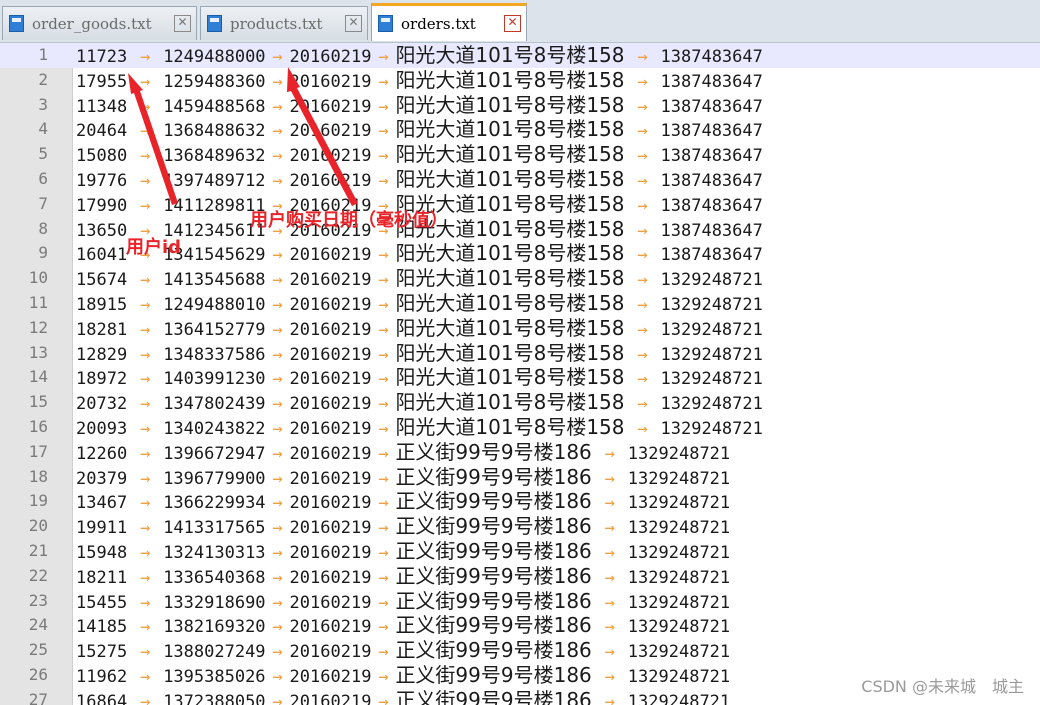 The image size is (1040, 705). Describe the element at coordinates (214, 627) in the screenshot. I see `field-purchase-time: 1382169320` at that location.